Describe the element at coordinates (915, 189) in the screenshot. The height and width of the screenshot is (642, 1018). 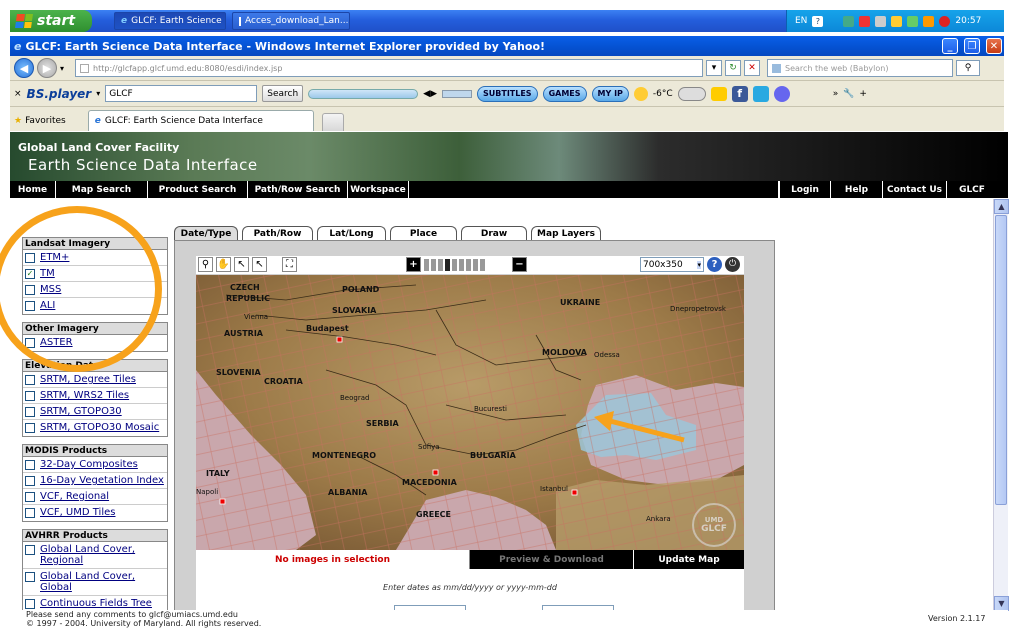
I see `nav-contact-us: Contact Us` at that location.